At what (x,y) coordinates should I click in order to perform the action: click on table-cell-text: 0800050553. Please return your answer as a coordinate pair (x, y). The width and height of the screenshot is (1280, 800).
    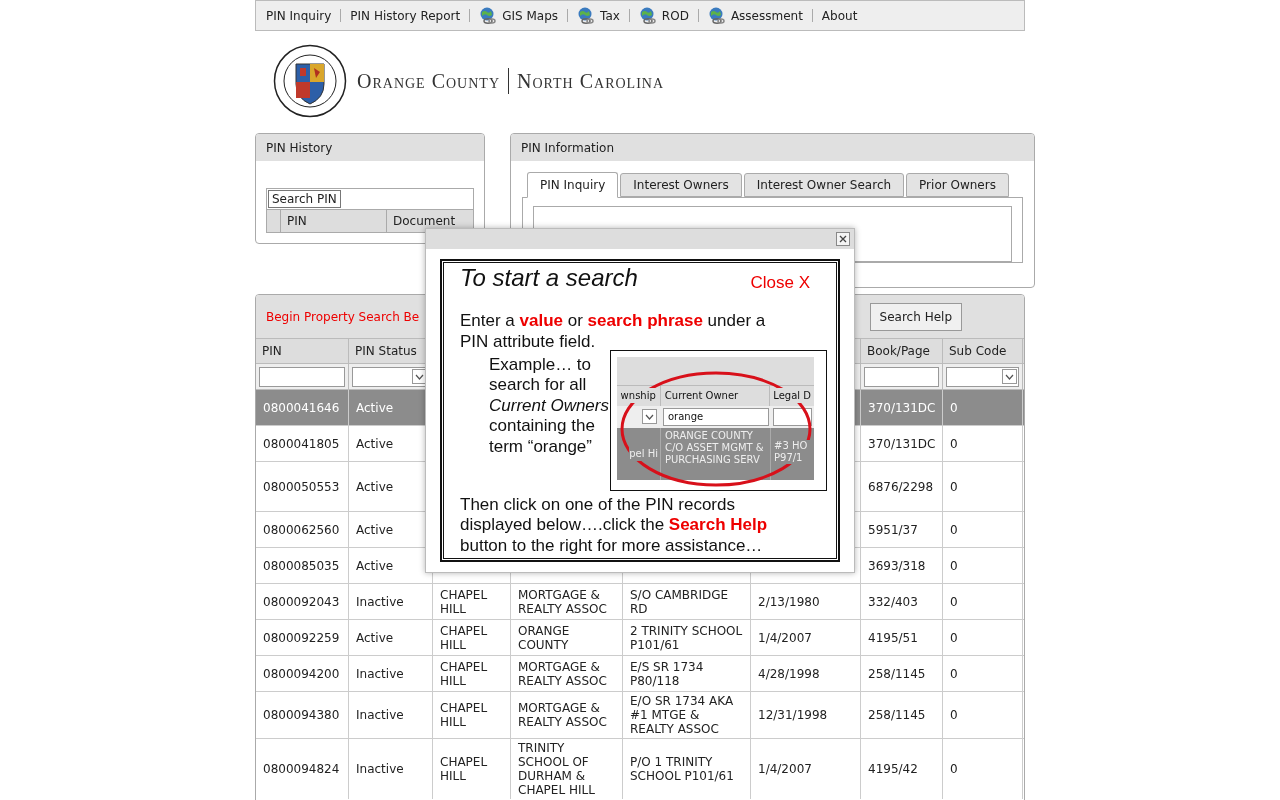
    Looking at the image, I should click on (301, 487).